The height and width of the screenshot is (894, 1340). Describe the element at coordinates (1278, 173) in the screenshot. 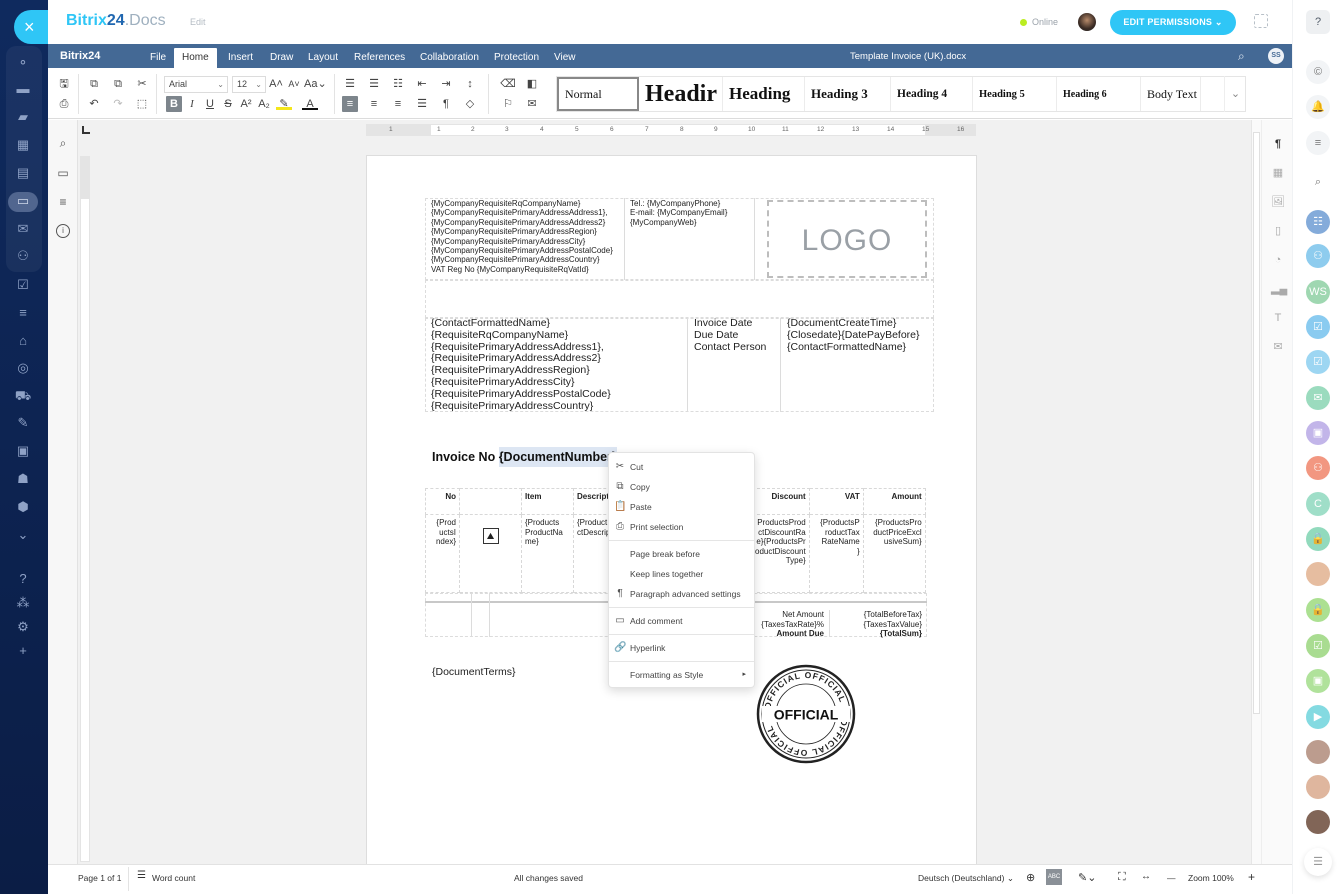

I see `table-settings-icon: ▦` at that location.